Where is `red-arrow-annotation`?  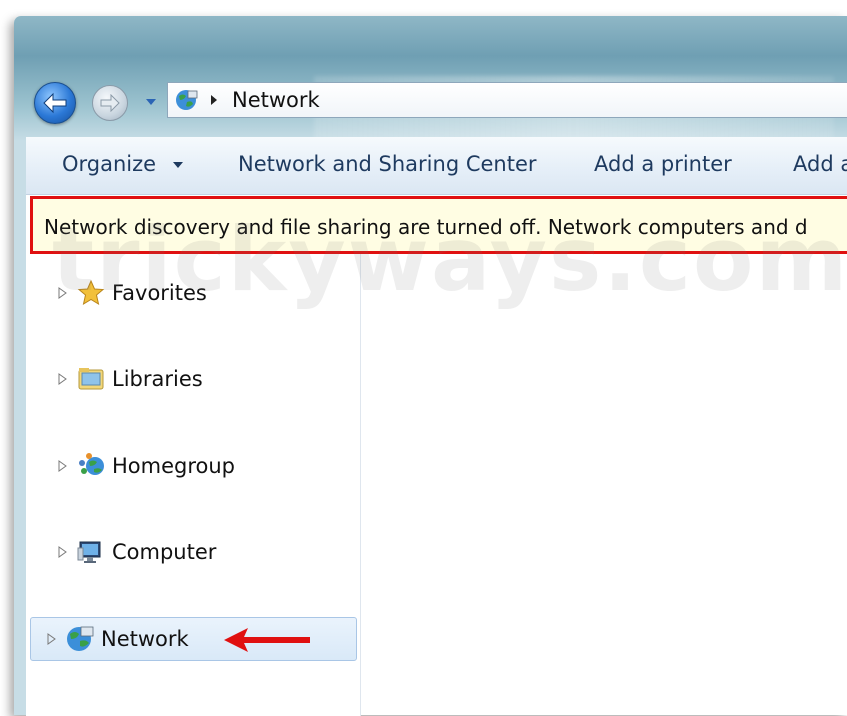
red-arrow-annotation is located at coordinates (267, 640).